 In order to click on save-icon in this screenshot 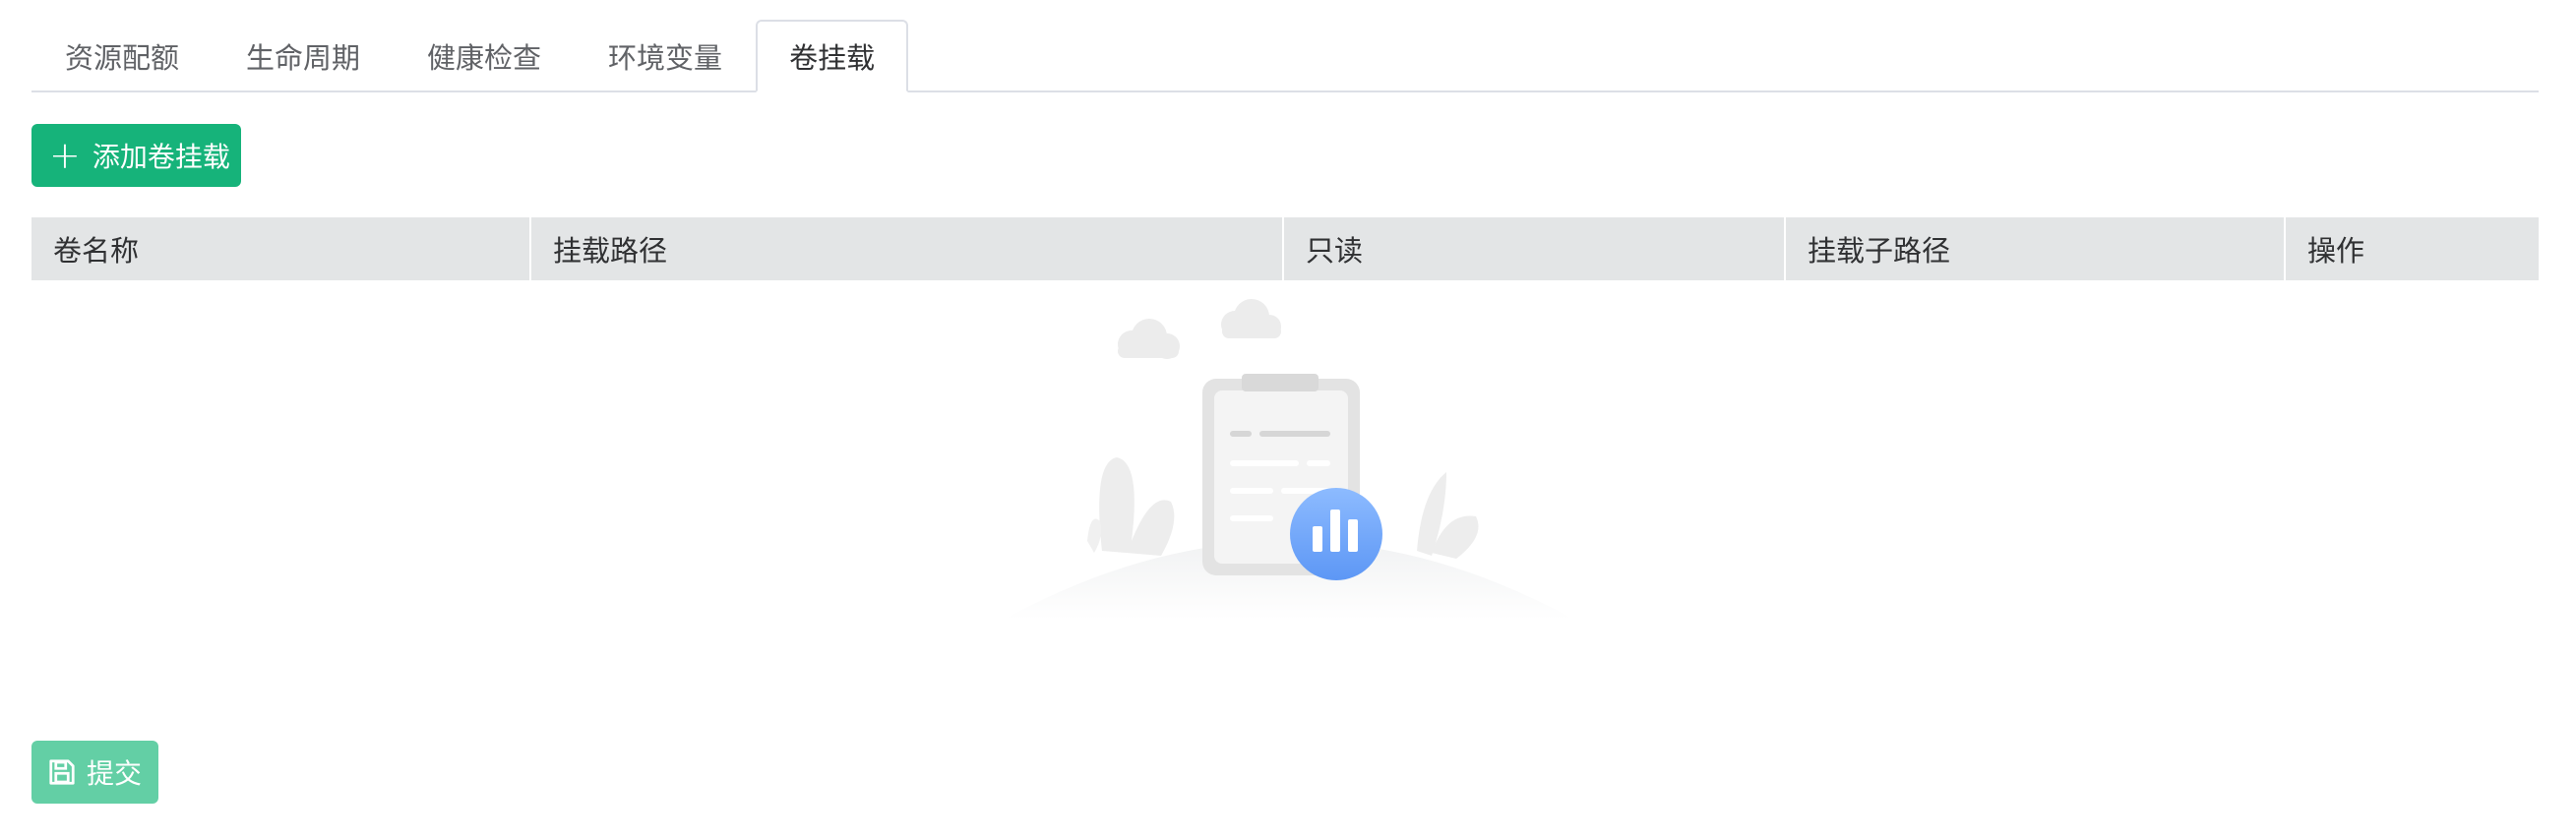, I will do `click(62, 772)`.